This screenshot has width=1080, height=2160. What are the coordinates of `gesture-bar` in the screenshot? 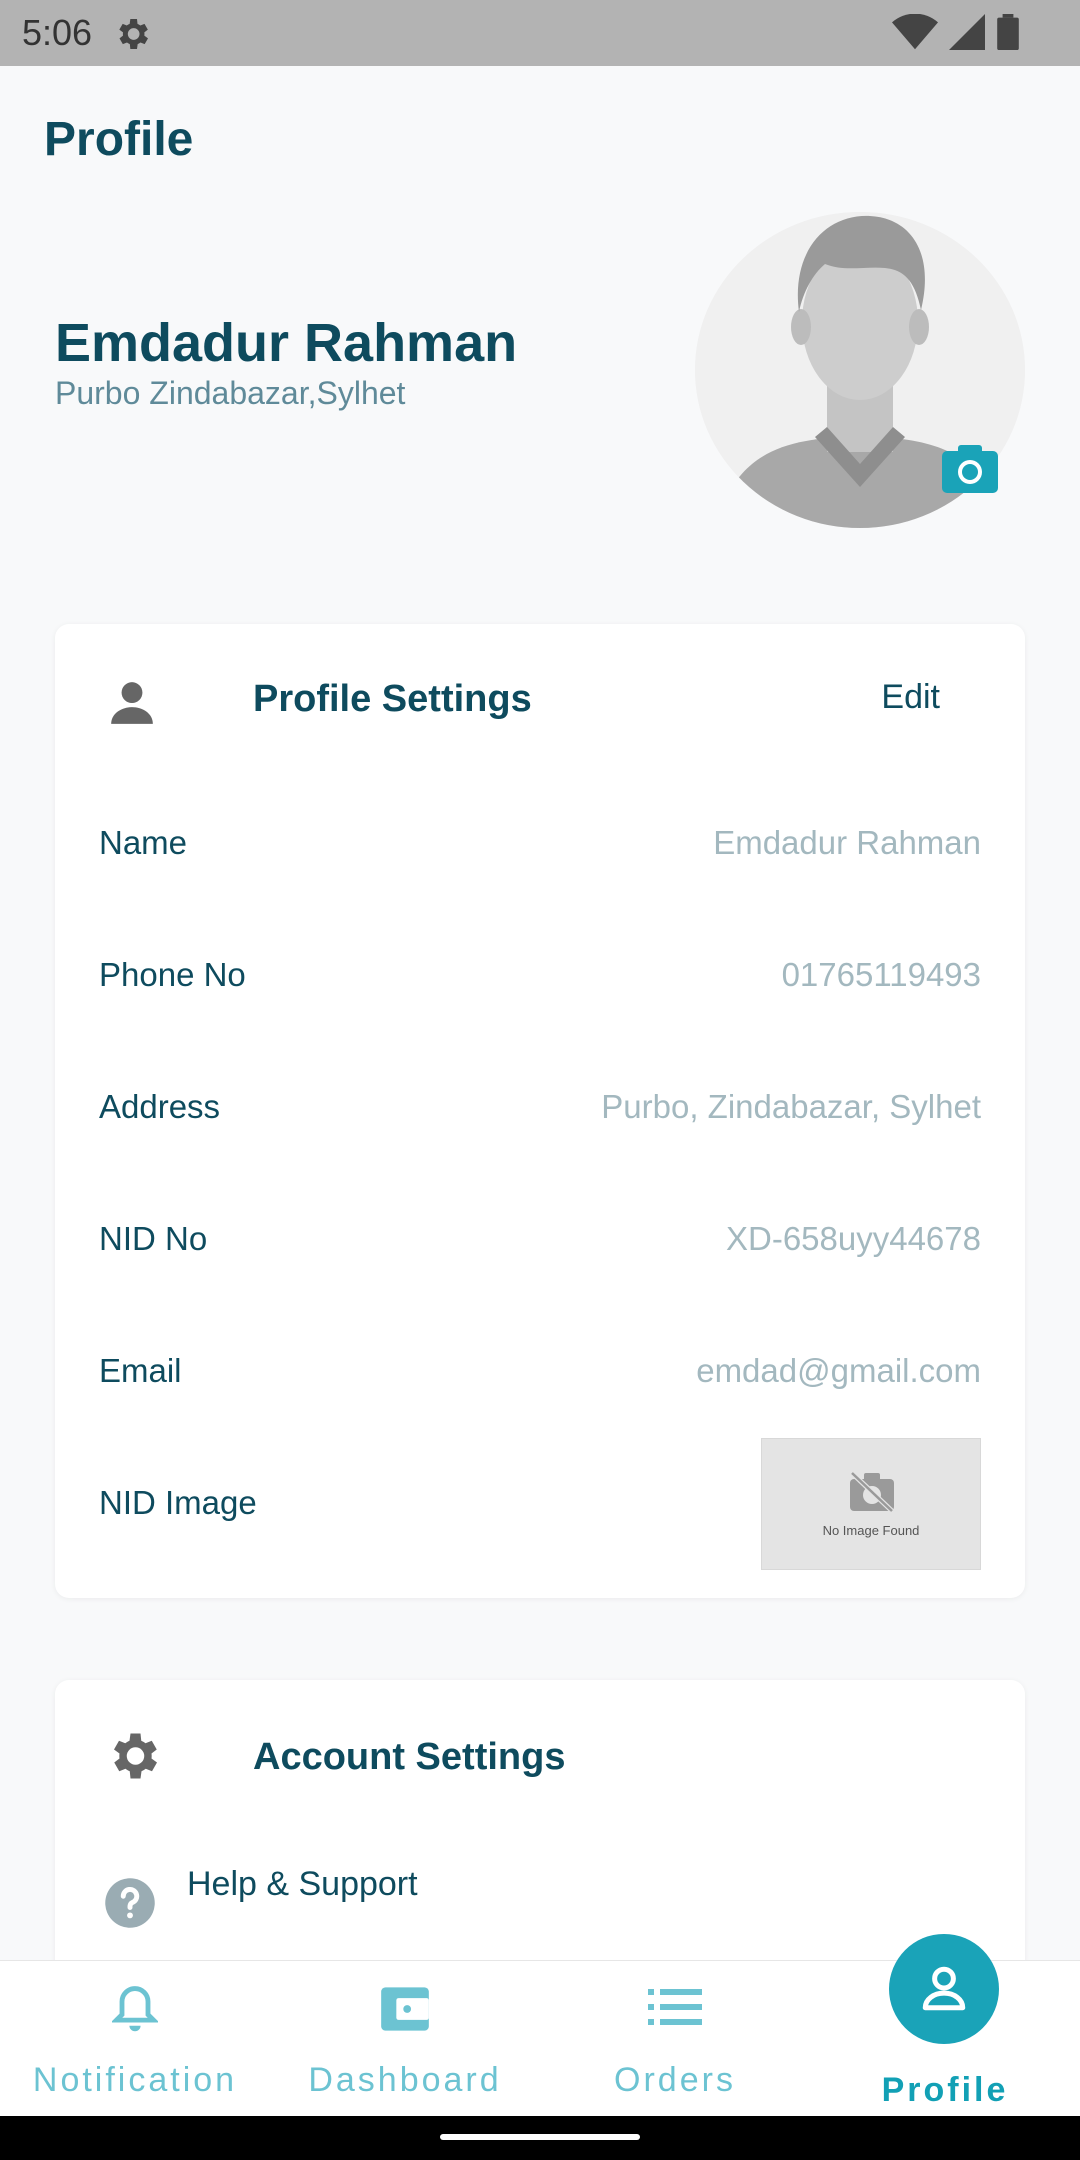 It's located at (540, 2138).